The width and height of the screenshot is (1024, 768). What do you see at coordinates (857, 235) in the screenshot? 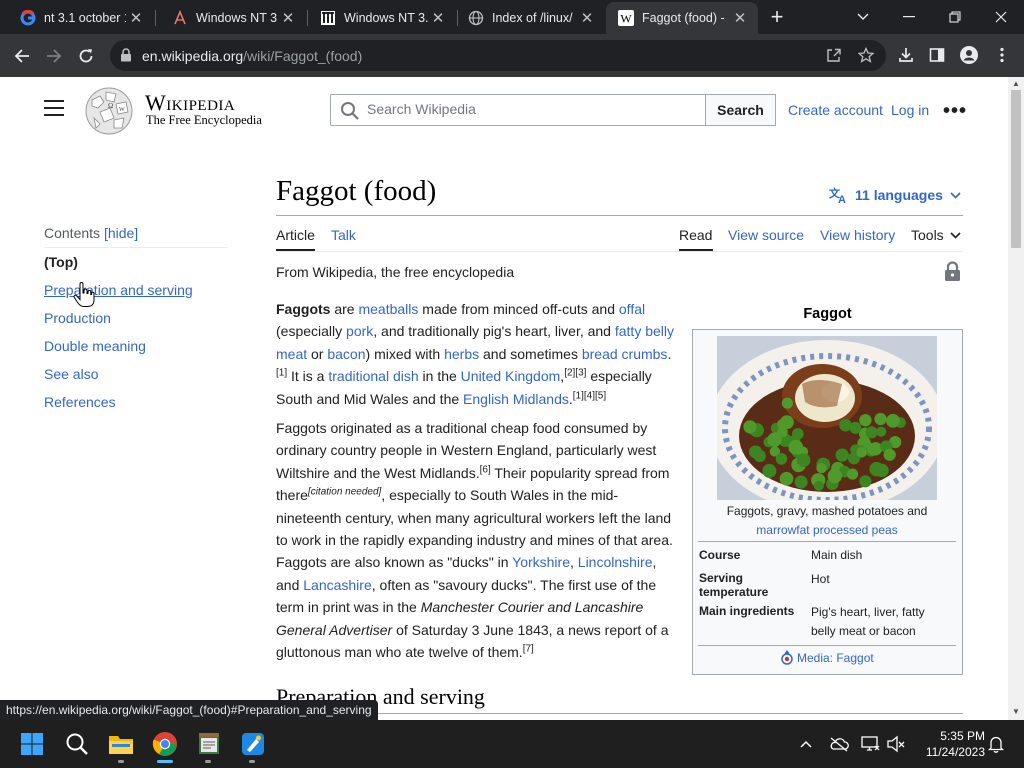
I see `tab-view-history: View history` at bounding box center [857, 235].